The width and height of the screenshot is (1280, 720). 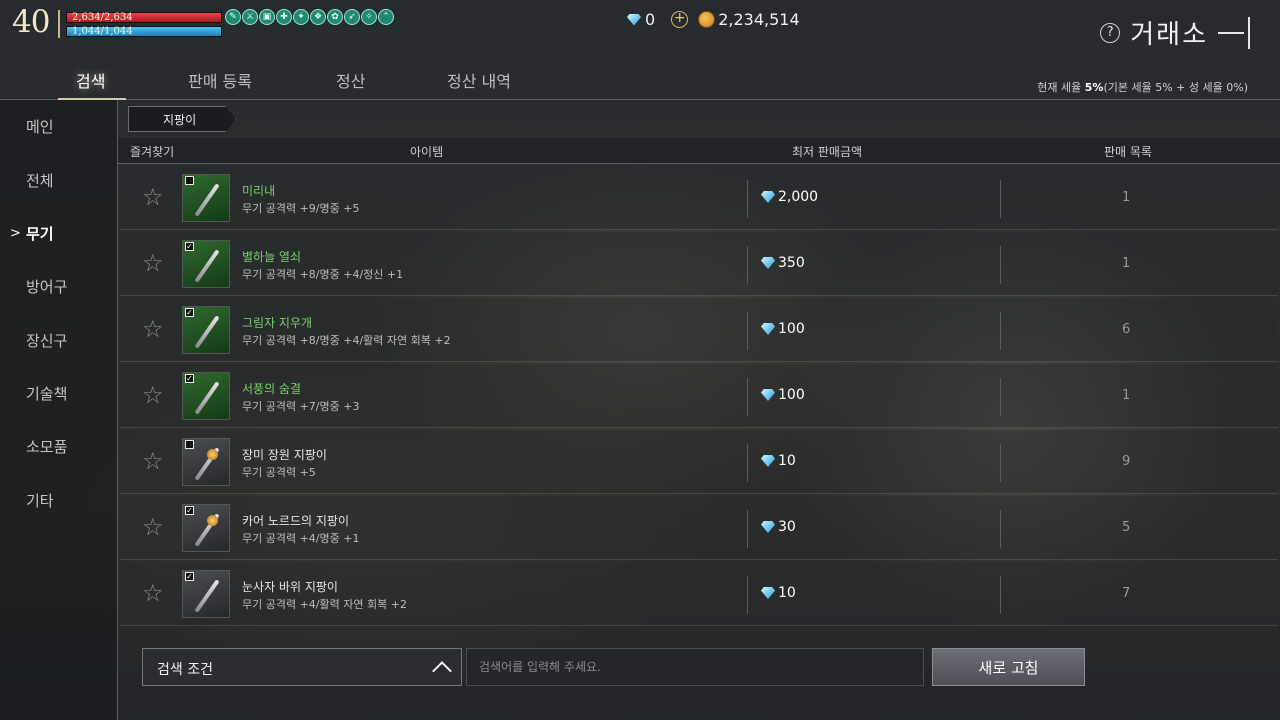 What do you see at coordinates (59, 410) in the screenshot?
I see `category-sidebar: 메인 전체 > 무기 방어구 장신구 기술책 소모품 기타` at bounding box center [59, 410].